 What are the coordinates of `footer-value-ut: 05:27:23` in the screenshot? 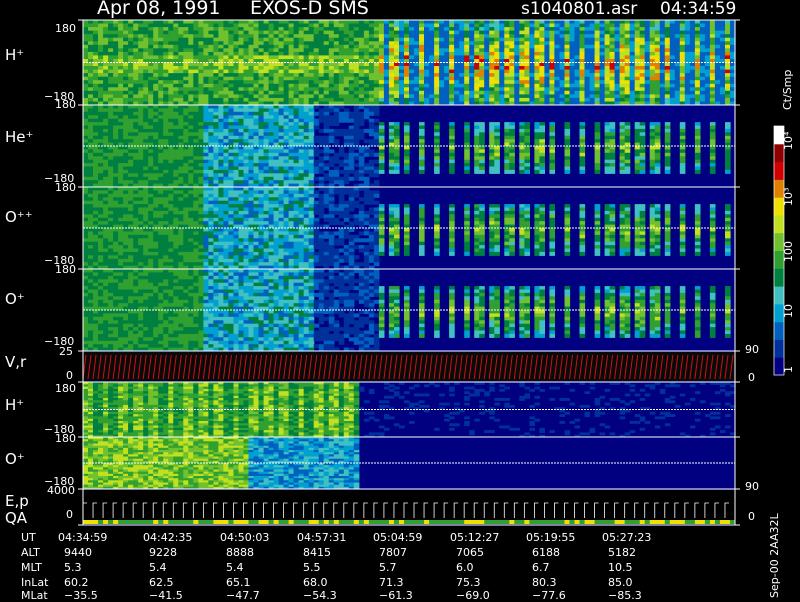 It's located at (626, 537).